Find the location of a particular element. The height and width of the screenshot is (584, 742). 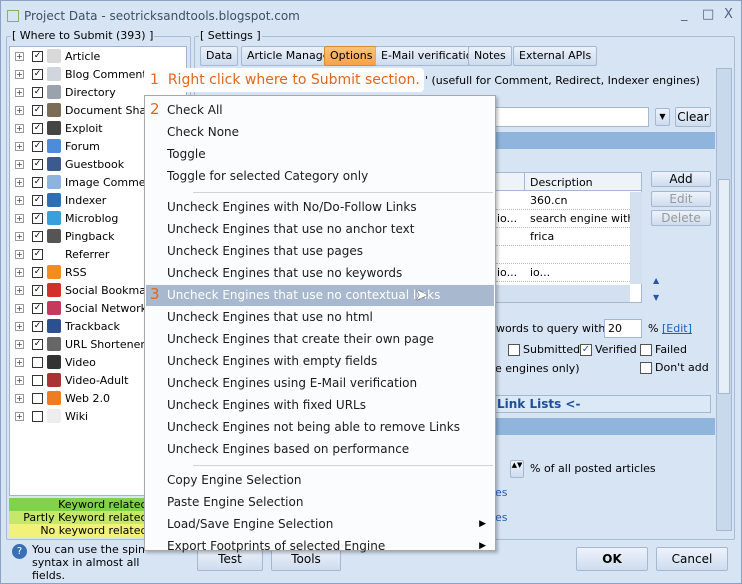

tree-item-url-shortener: + ✓ URL Shortener is located at coordinates (77, 344).